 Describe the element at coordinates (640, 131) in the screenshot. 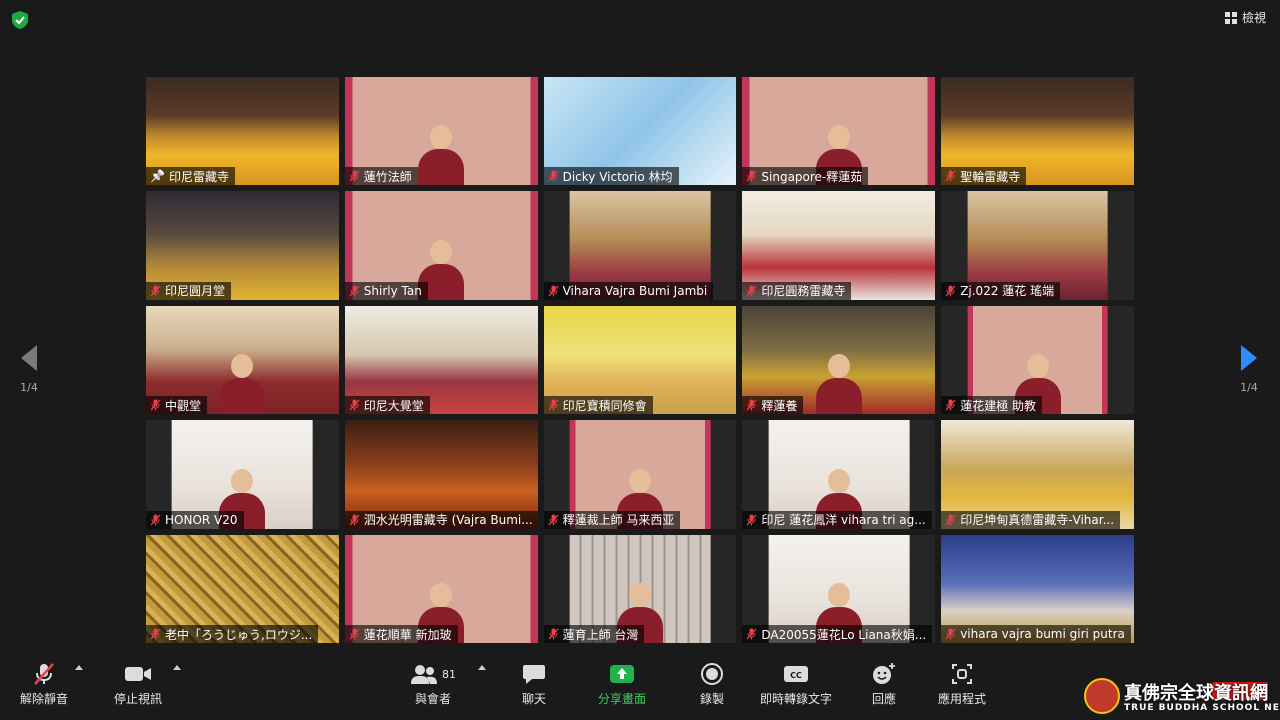

I see `participant-video-tile: Dicky Victorio 林均` at that location.